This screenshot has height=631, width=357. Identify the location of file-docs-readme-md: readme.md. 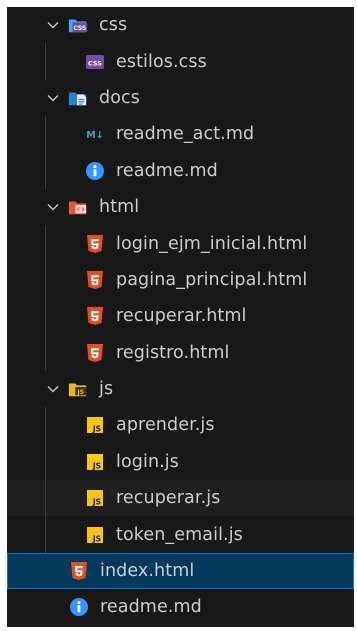
(180, 170).